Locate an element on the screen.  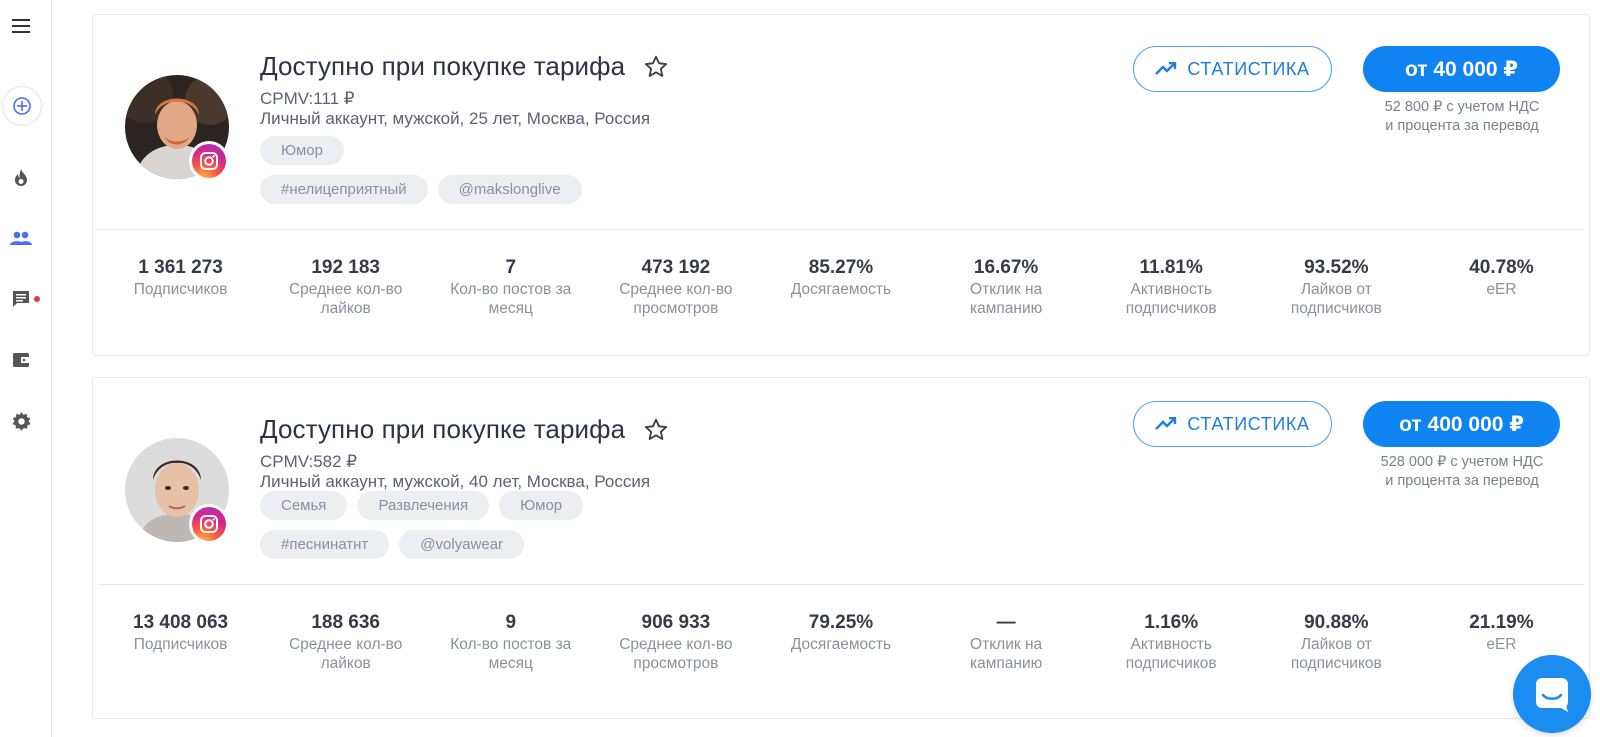
people-icon is located at coordinates (21, 238).